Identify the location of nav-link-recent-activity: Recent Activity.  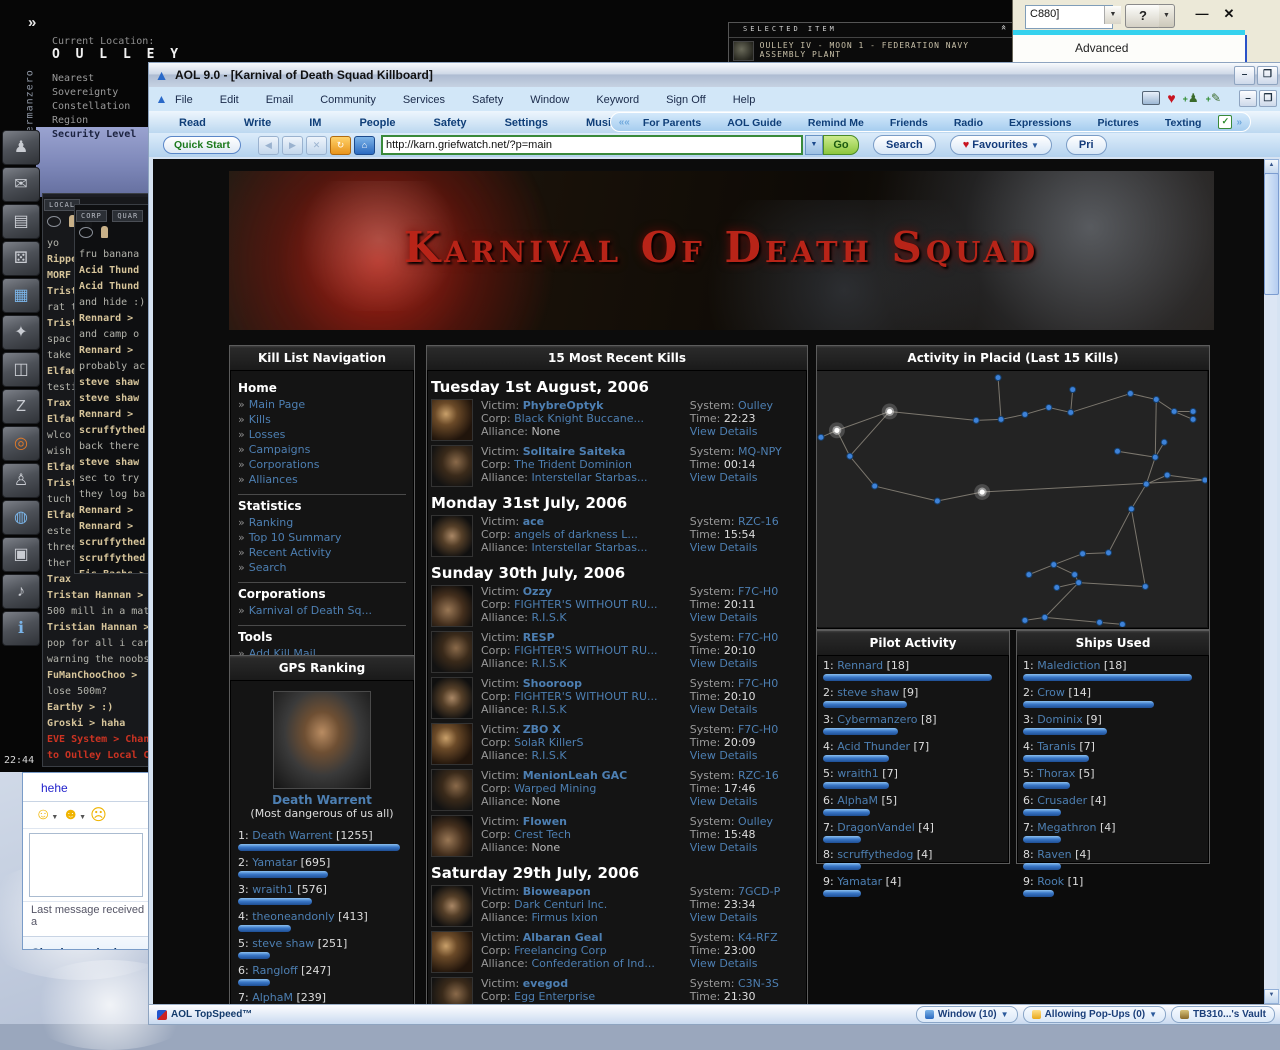
(290, 552).